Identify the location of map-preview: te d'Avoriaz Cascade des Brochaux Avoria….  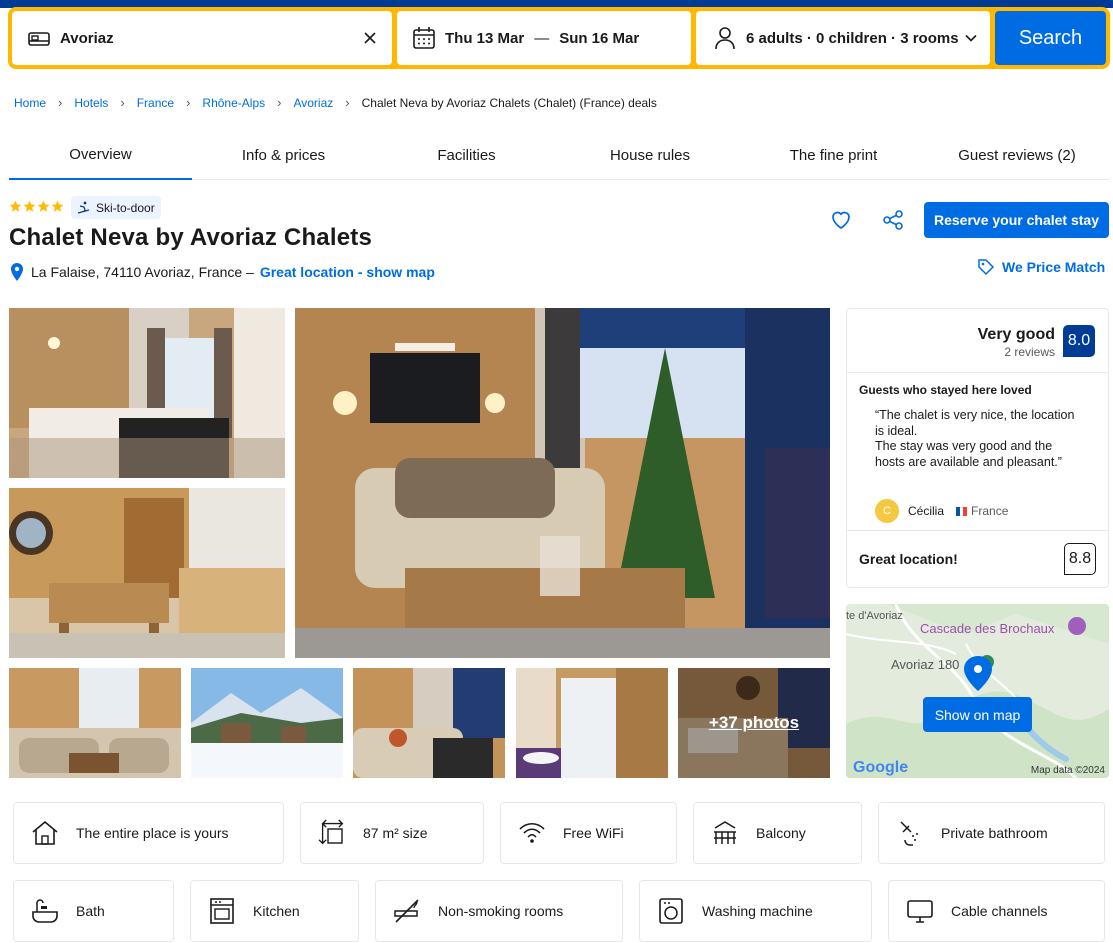
(977, 691).